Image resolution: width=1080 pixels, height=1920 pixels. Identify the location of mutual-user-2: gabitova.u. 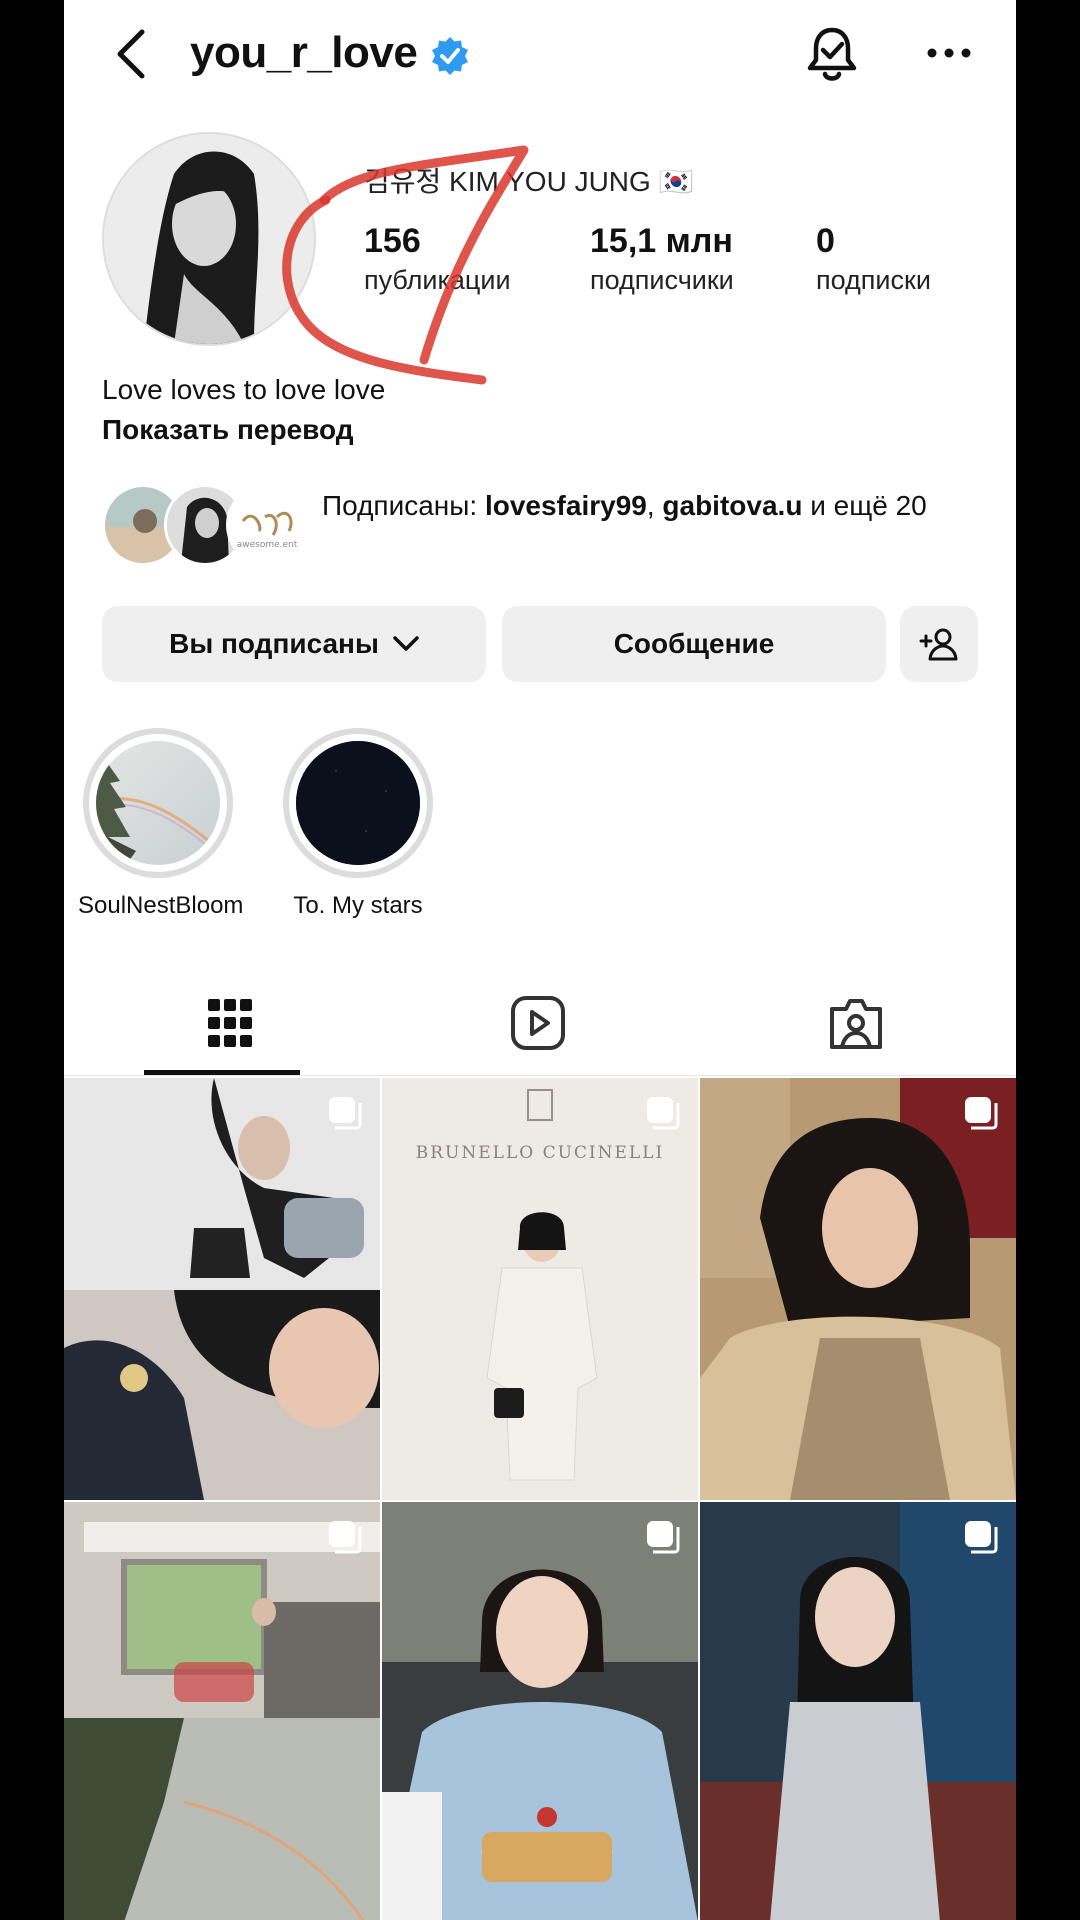
(732, 505).